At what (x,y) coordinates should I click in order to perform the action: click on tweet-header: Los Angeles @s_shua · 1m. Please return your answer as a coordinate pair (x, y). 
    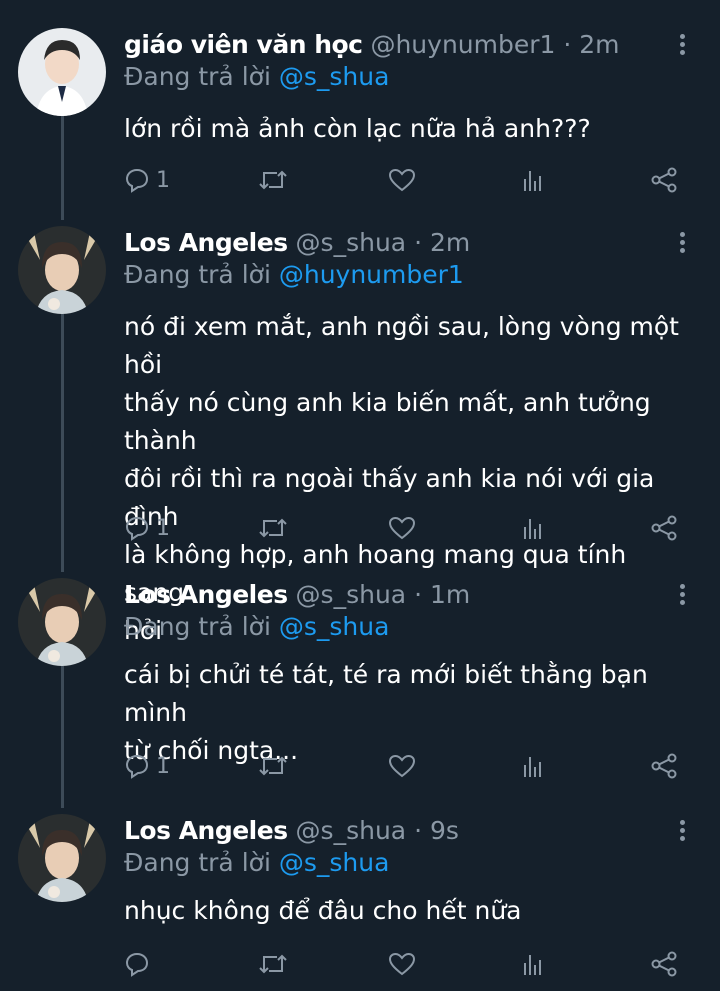
    Looking at the image, I should click on (392, 595).